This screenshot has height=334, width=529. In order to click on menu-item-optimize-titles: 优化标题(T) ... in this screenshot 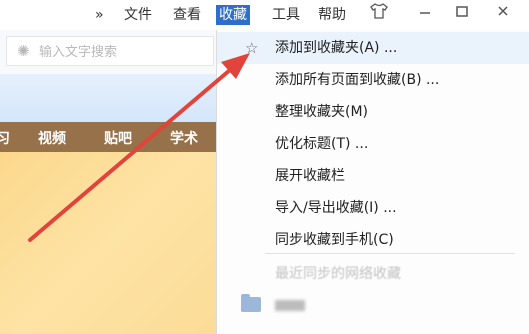, I will do `click(373, 144)`.